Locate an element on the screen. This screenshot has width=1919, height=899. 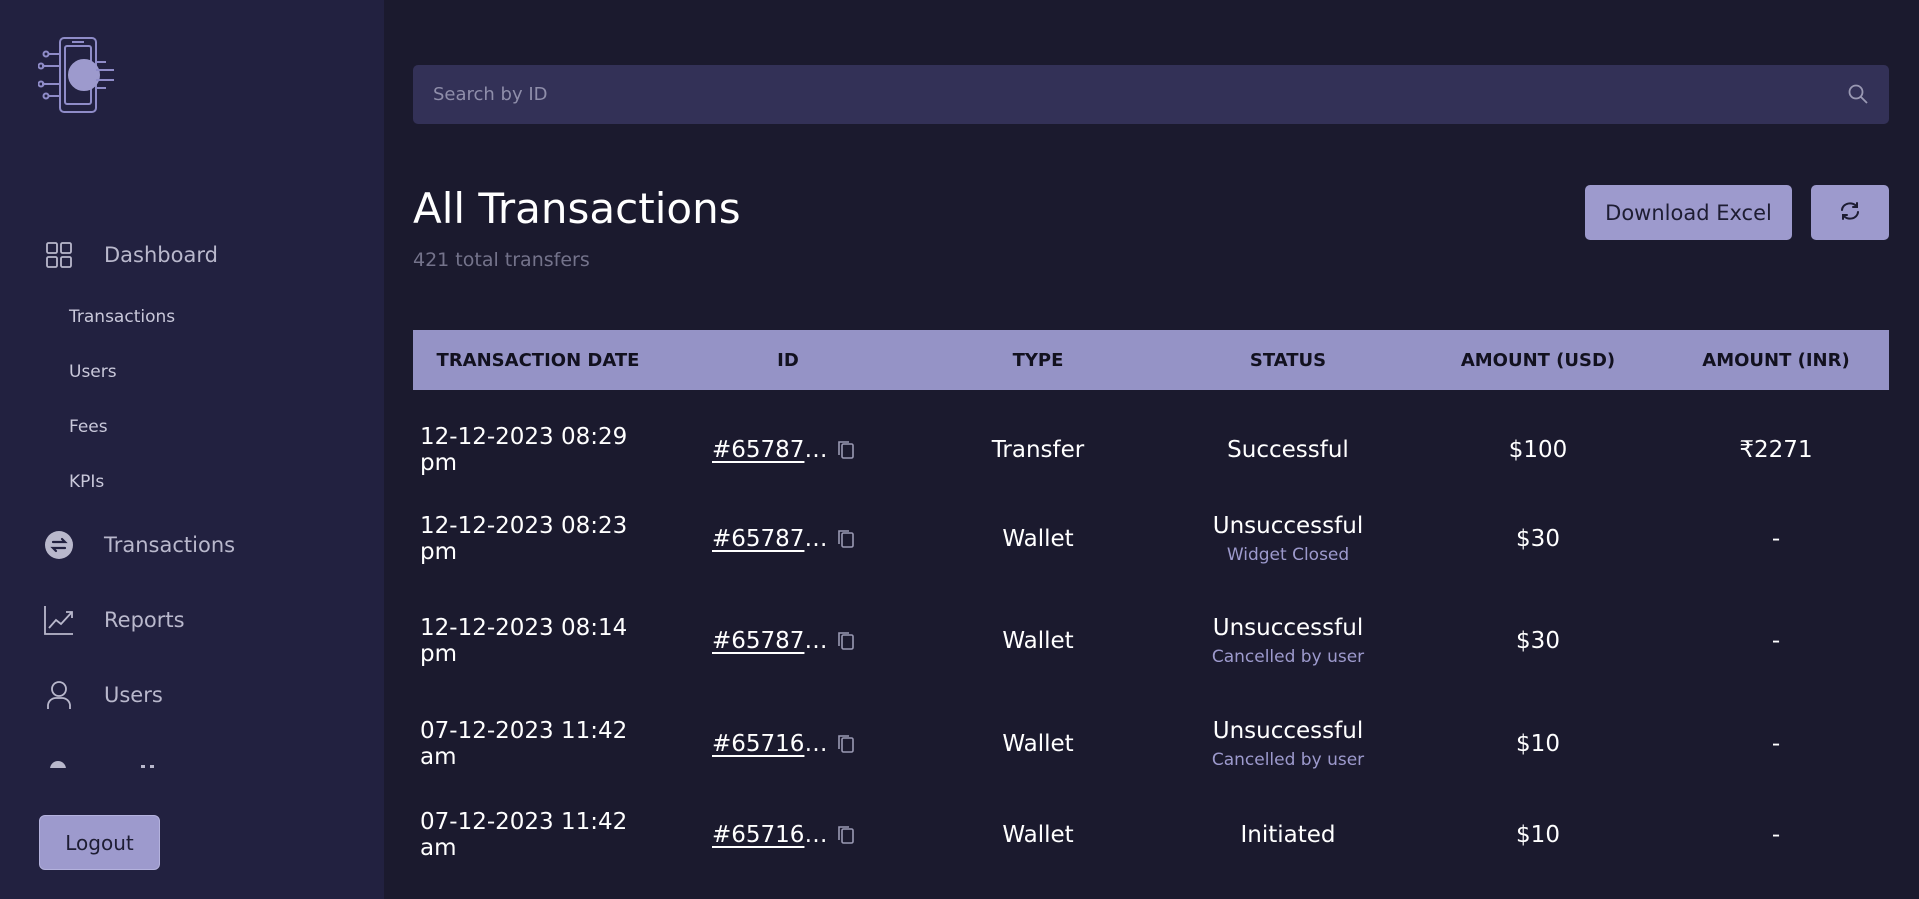
nav-reports-label: Reports is located at coordinates (144, 620).